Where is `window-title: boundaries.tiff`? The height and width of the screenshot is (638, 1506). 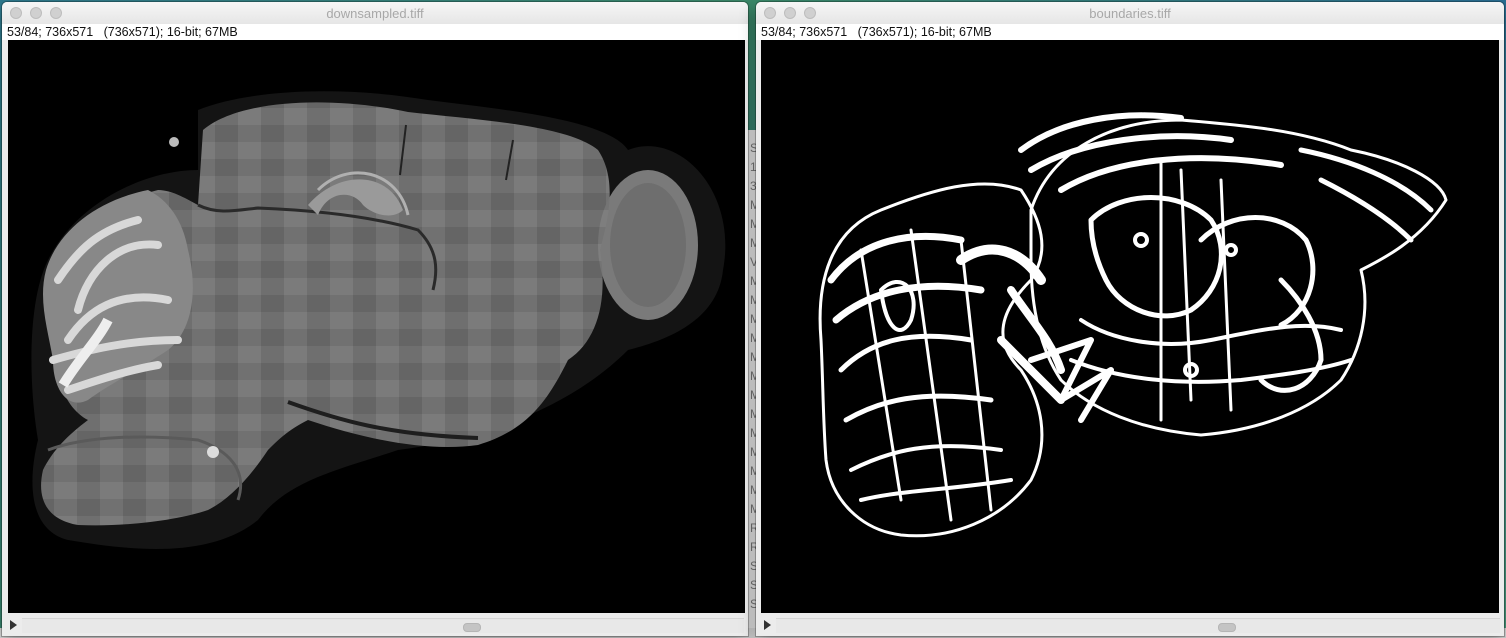 window-title: boundaries.tiff is located at coordinates (1130, 13).